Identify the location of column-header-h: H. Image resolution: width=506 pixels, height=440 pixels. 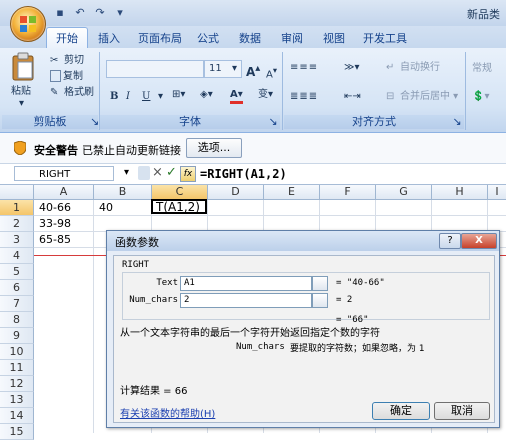
(460, 192).